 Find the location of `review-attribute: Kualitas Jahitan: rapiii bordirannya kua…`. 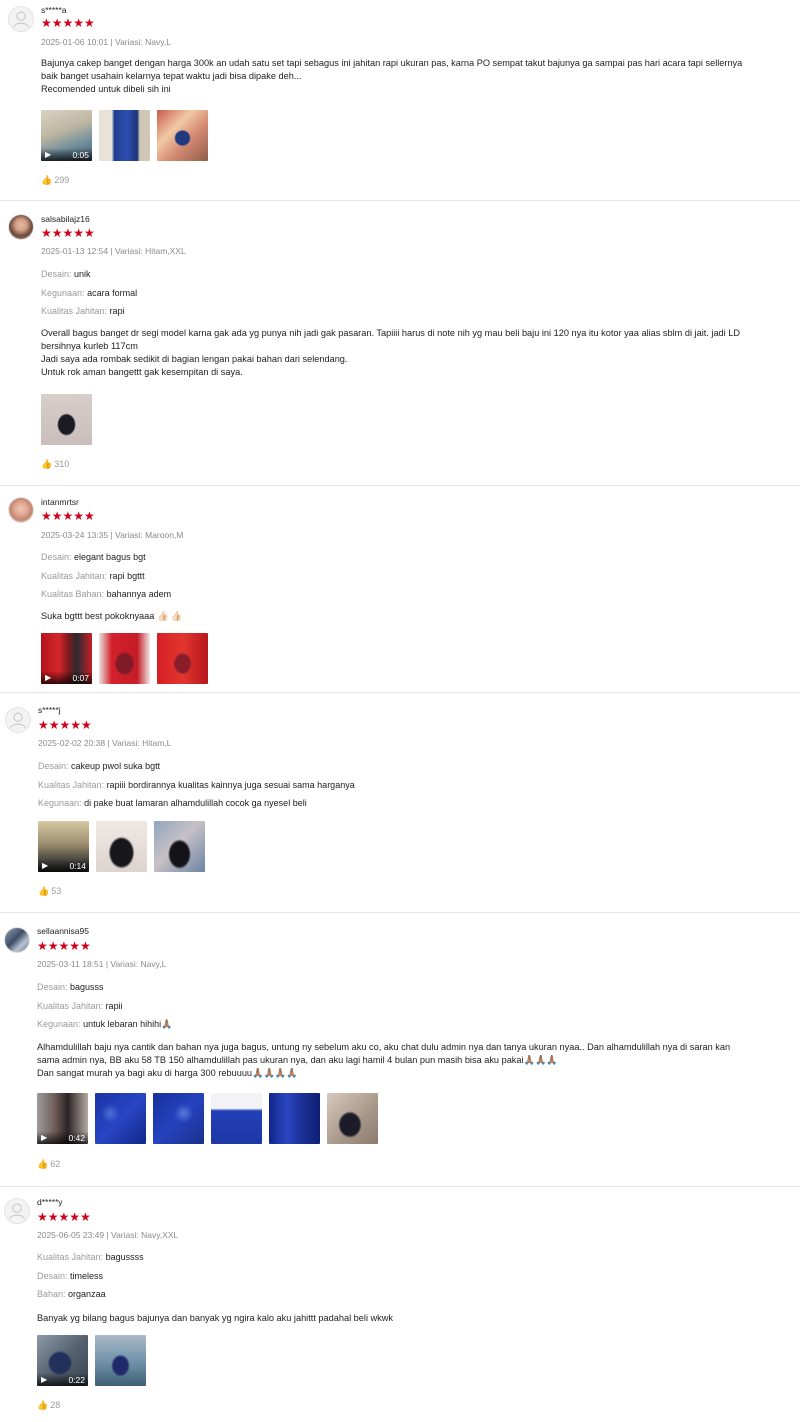

review-attribute: Kualitas Jahitan: rapiii bordirannya kua… is located at coordinates (196, 785).